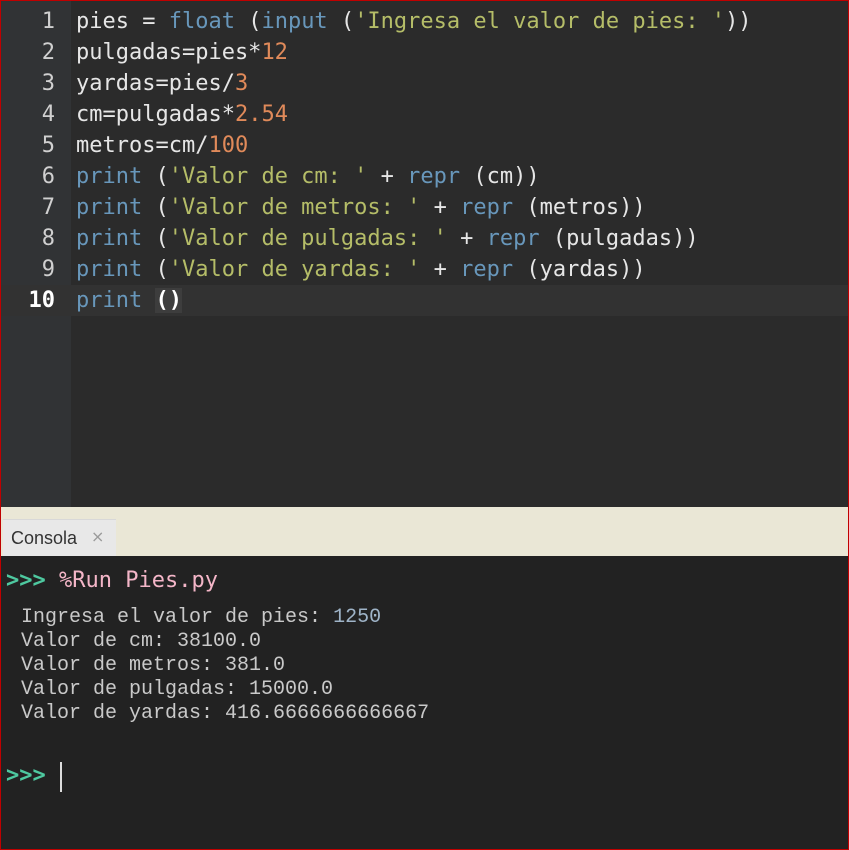 This screenshot has height=850, width=849. I want to click on output-value: 38100.0, so click(219, 641).